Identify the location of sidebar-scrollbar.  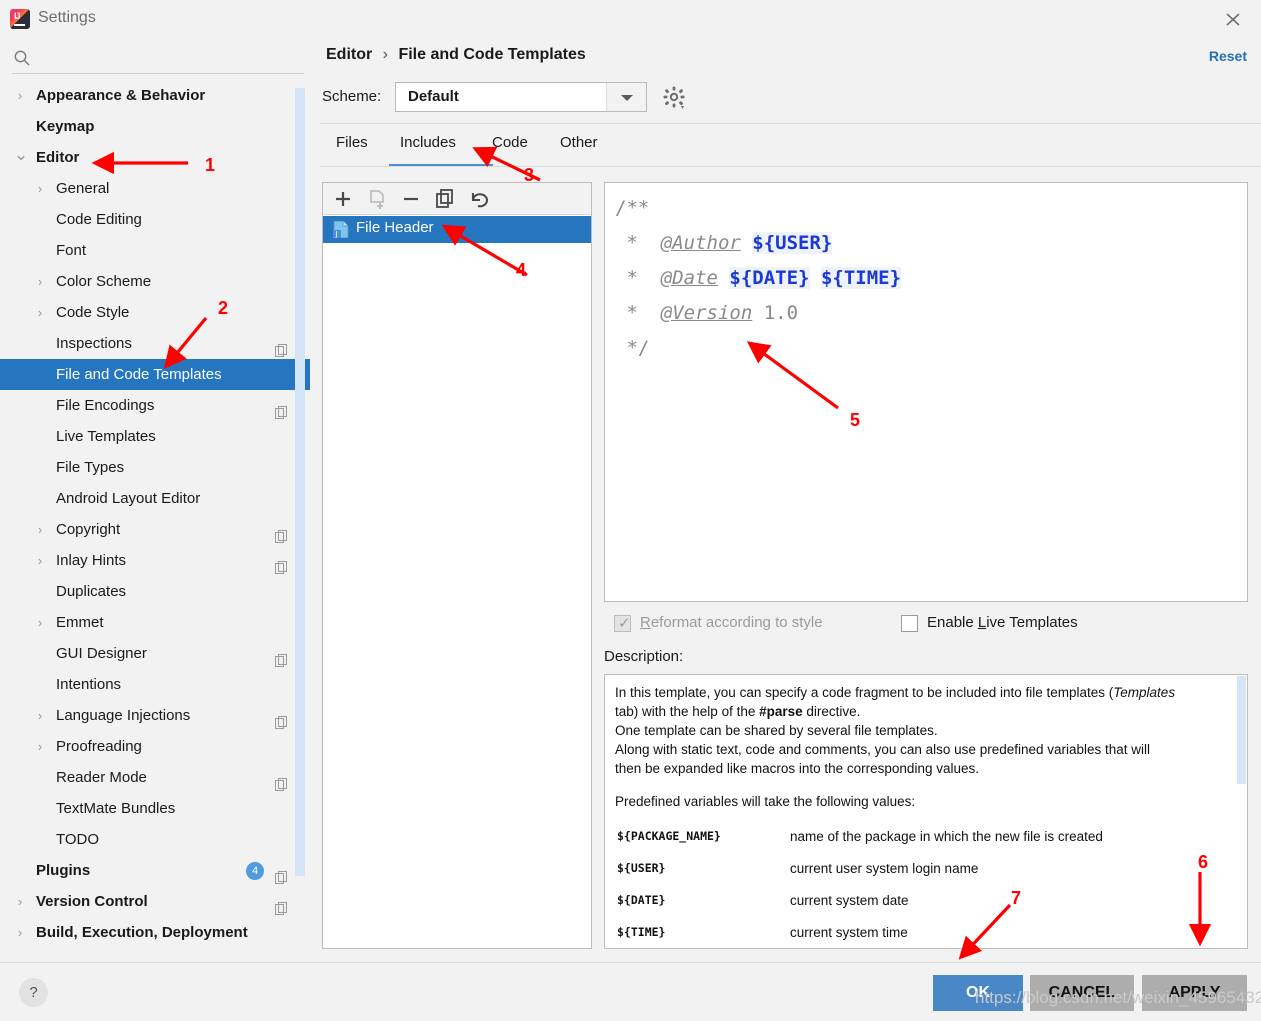
(300, 482).